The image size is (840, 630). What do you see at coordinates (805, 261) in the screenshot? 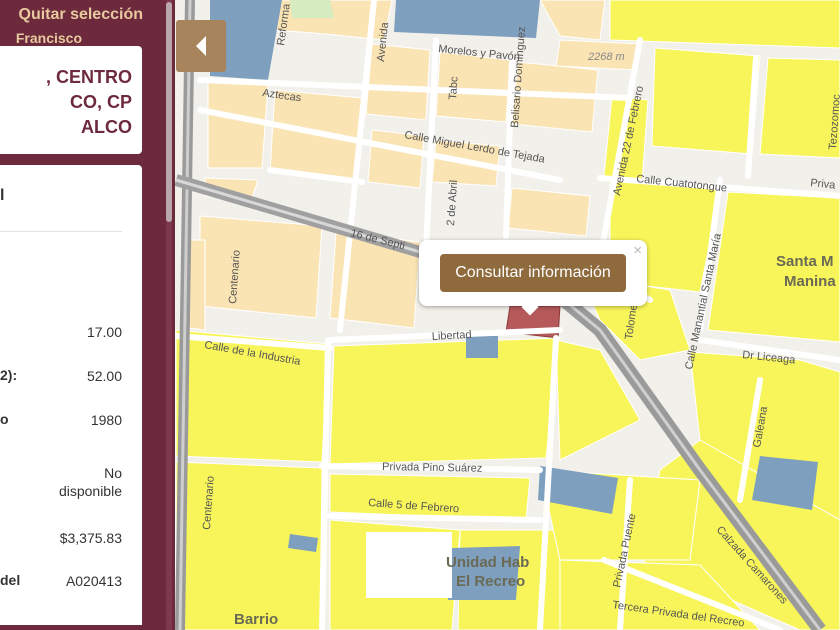
I see `area-label-santa-1: Santa M` at bounding box center [805, 261].